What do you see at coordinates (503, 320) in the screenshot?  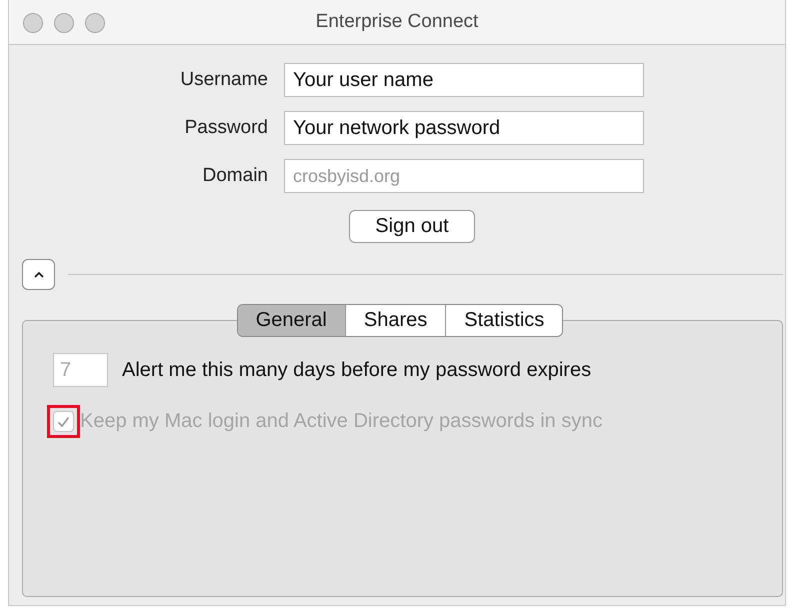 I see `tab: Statistics` at bounding box center [503, 320].